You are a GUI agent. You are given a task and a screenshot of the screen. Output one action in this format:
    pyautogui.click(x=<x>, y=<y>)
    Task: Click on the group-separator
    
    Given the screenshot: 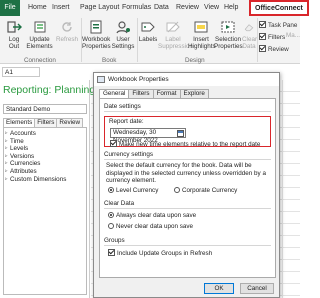 What is the action you would take?
    pyautogui.click(x=257, y=40)
    